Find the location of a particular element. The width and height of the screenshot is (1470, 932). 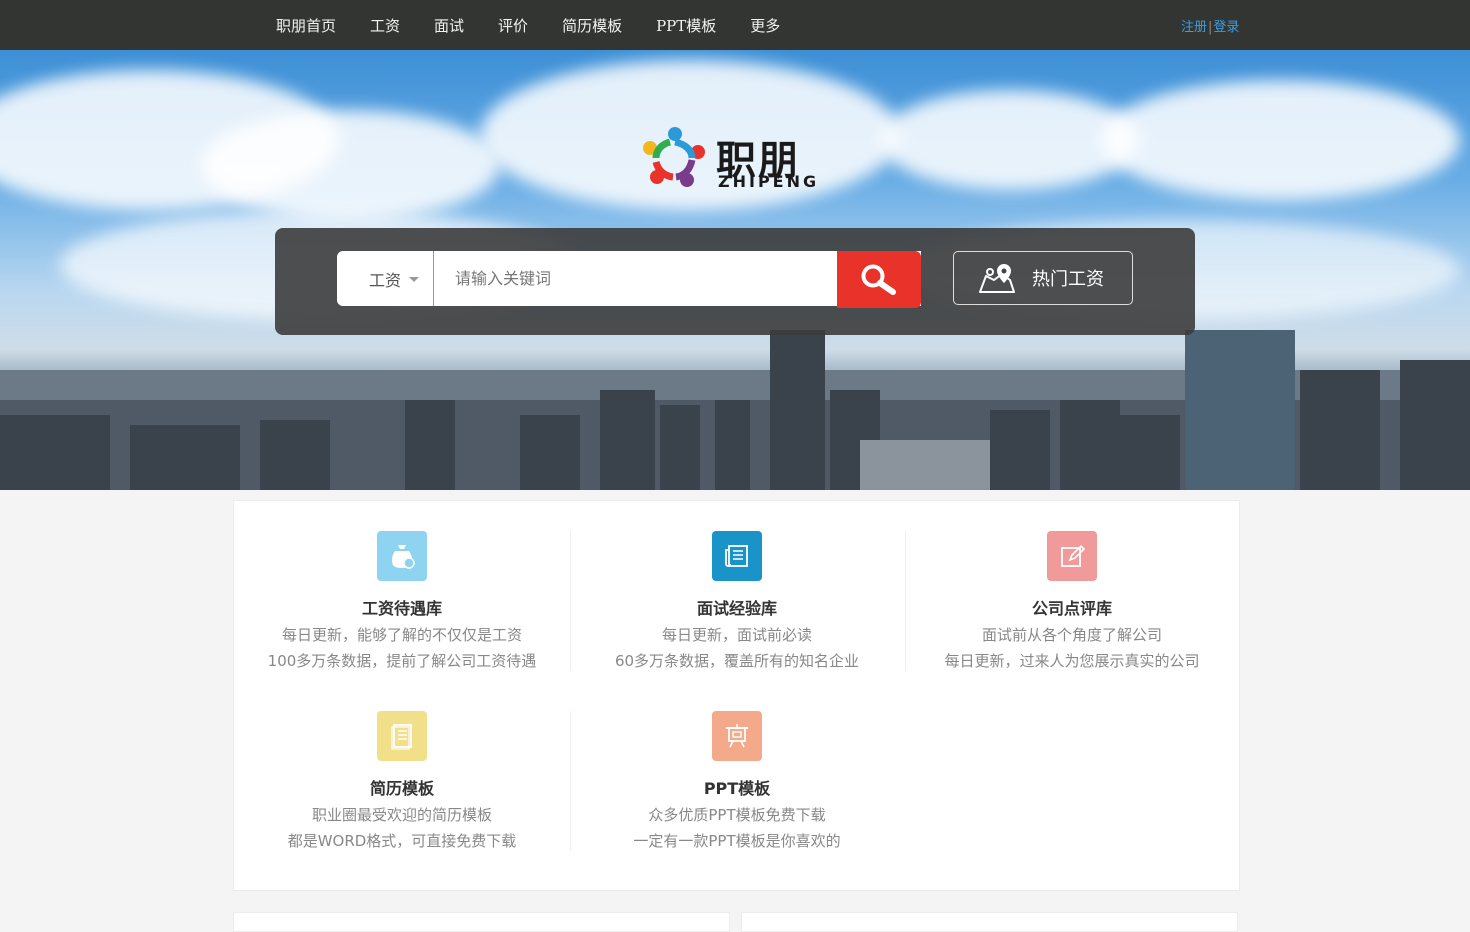

feature-title: PPT模板 is located at coordinates (737, 788).